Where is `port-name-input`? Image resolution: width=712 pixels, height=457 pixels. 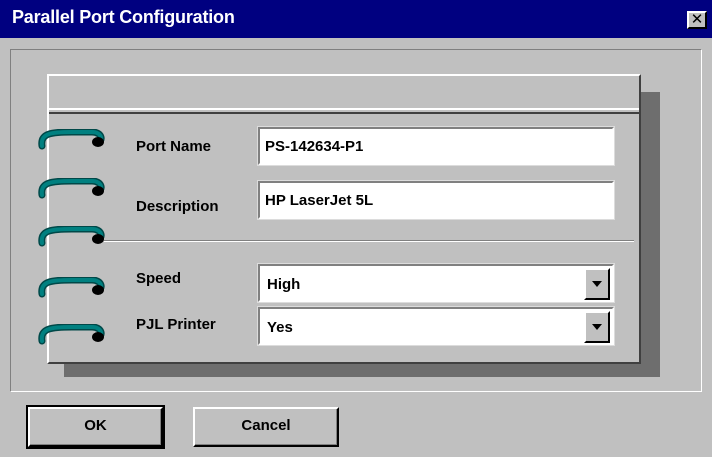
port-name-input is located at coordinates (436, 146).